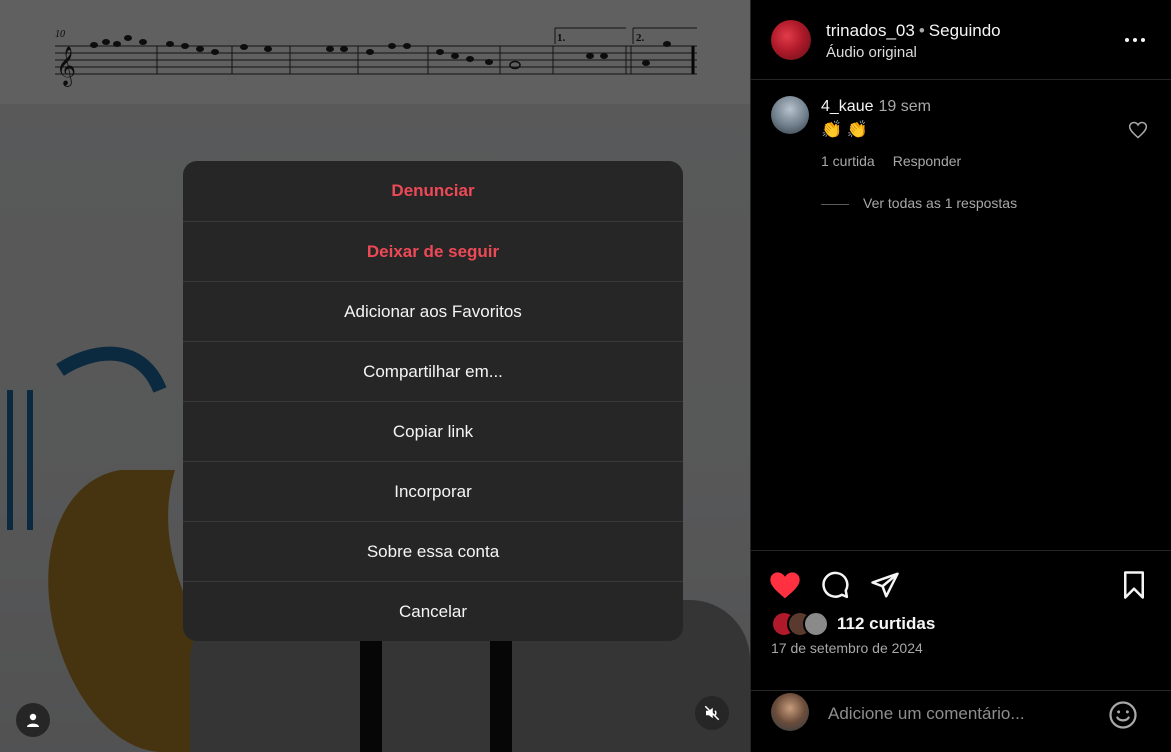 The height and width of the screenshot is (752, 1171). I want to click on commenter-avatar, so click(790, 115).